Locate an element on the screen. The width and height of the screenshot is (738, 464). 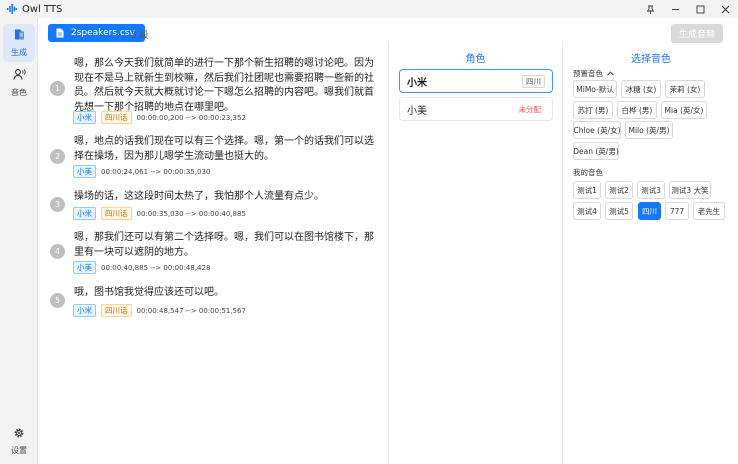
voice-option: 茉莉 (女) is located at coordinates (685, 89).